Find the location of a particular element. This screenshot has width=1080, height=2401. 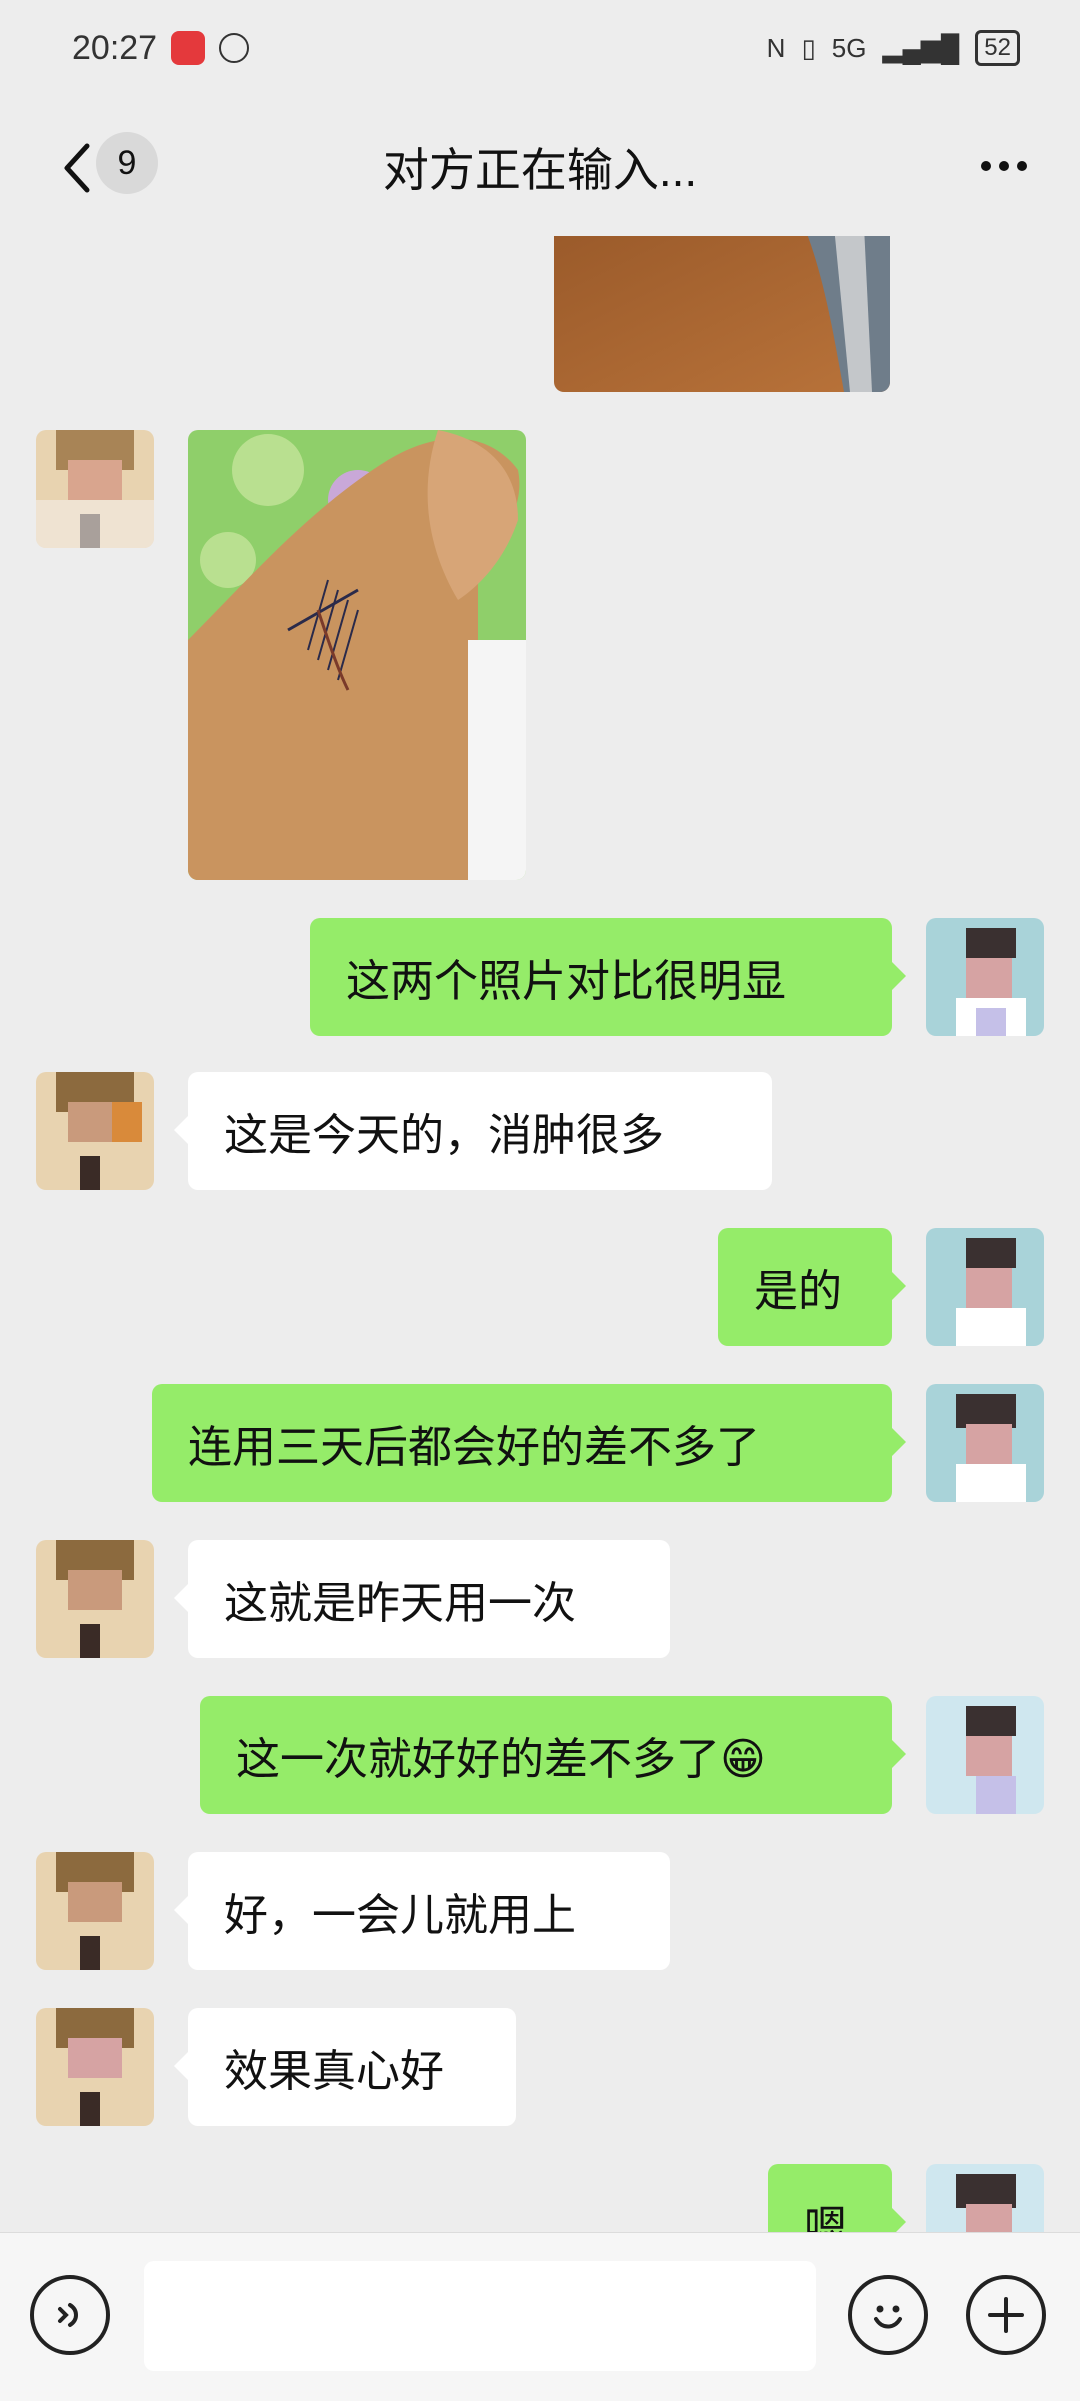

message-text: 这一次就好好的差不多了😁 is located at coordinates (501, 1759).